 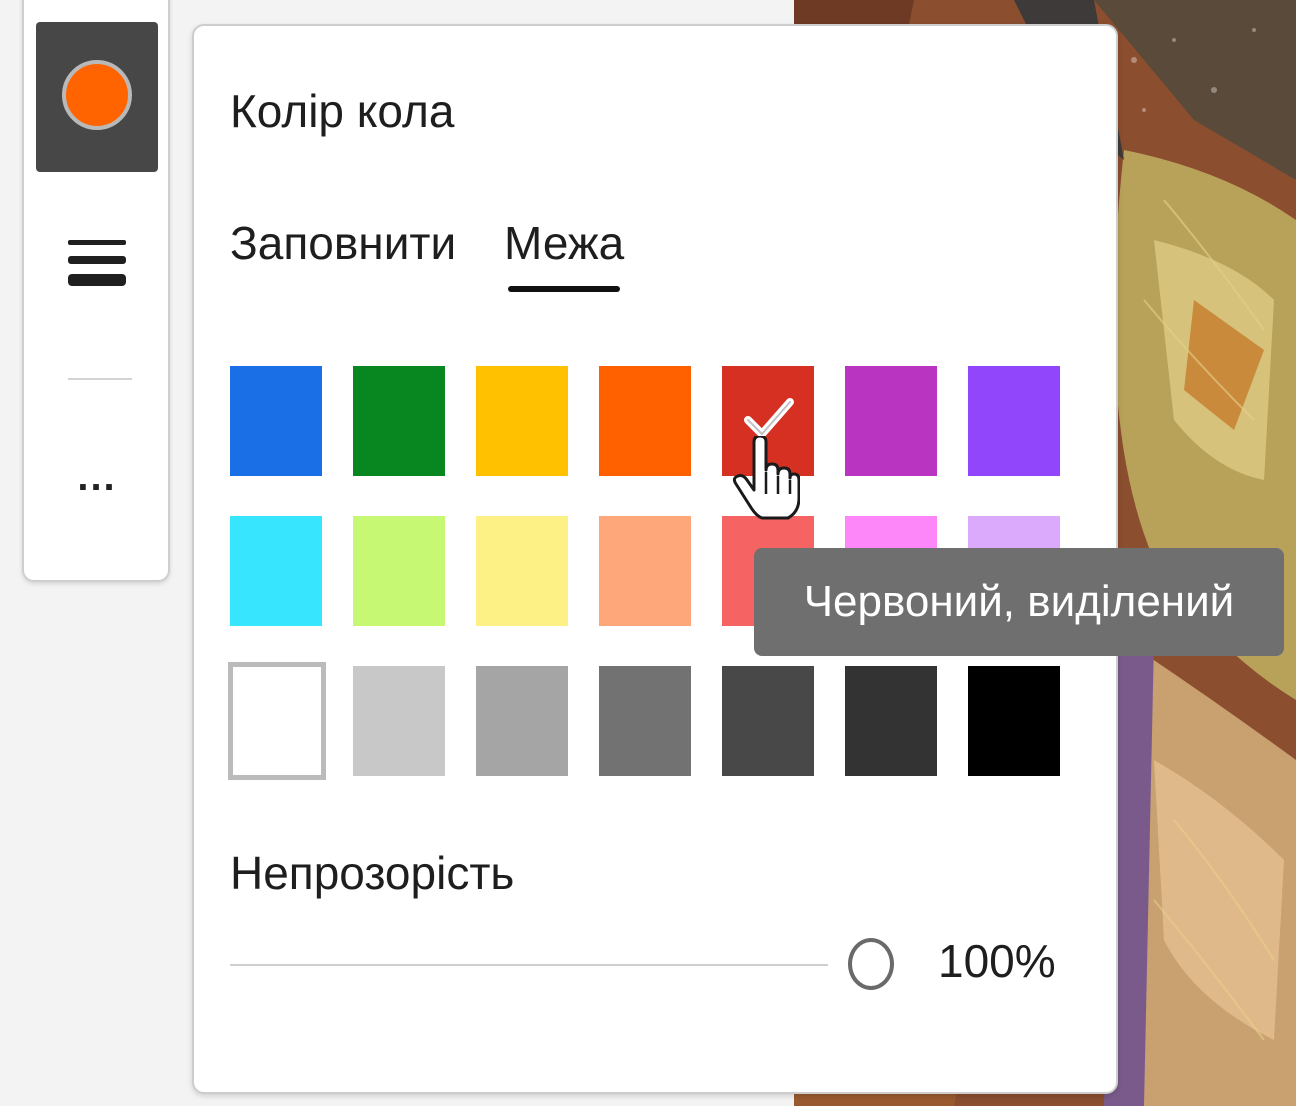 What do you see at coordinates (276, 571) in the screenshot?
I see `color-swatch-light-cyan` at bounding box center [276, 571].